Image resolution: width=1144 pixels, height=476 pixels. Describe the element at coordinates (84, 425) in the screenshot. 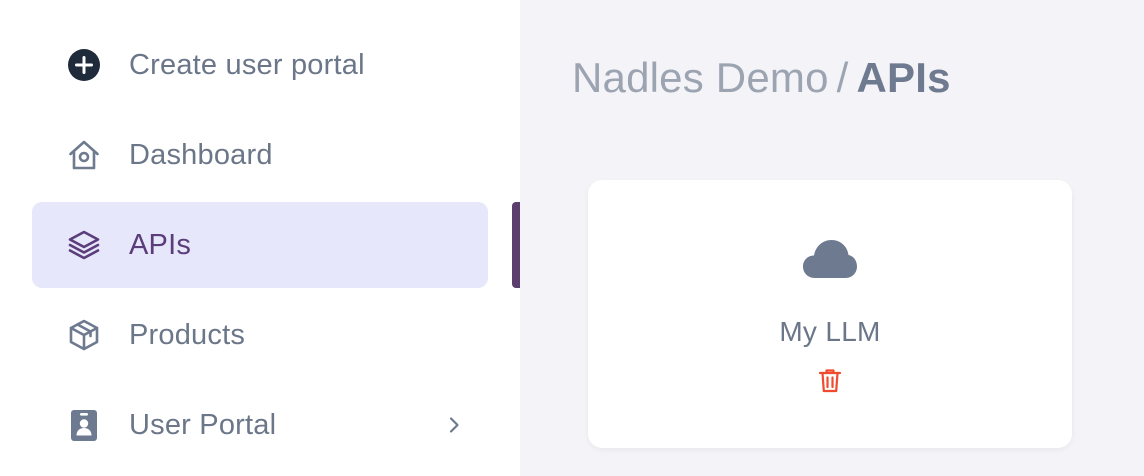

I see `id-badge-icon` at that location.